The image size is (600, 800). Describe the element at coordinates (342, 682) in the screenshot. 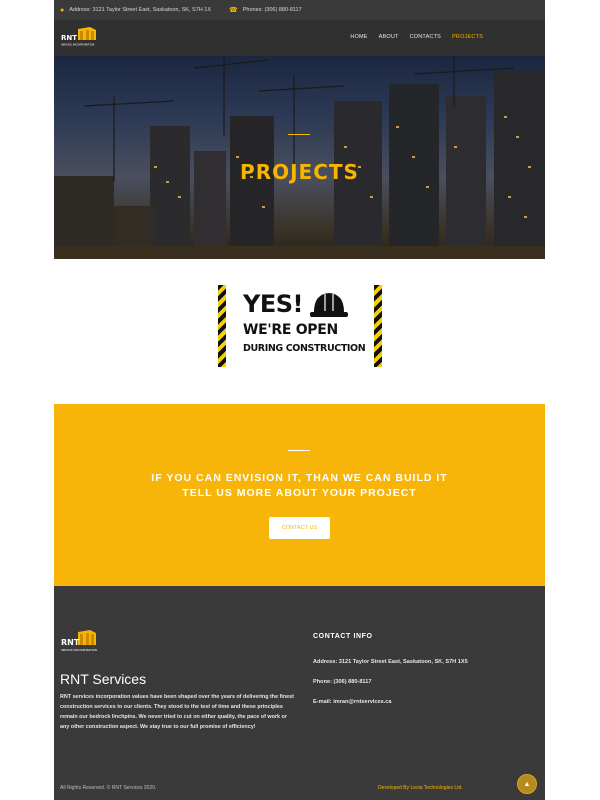

I see `footer-phone: Phone: (306) 880-8117` at that location.